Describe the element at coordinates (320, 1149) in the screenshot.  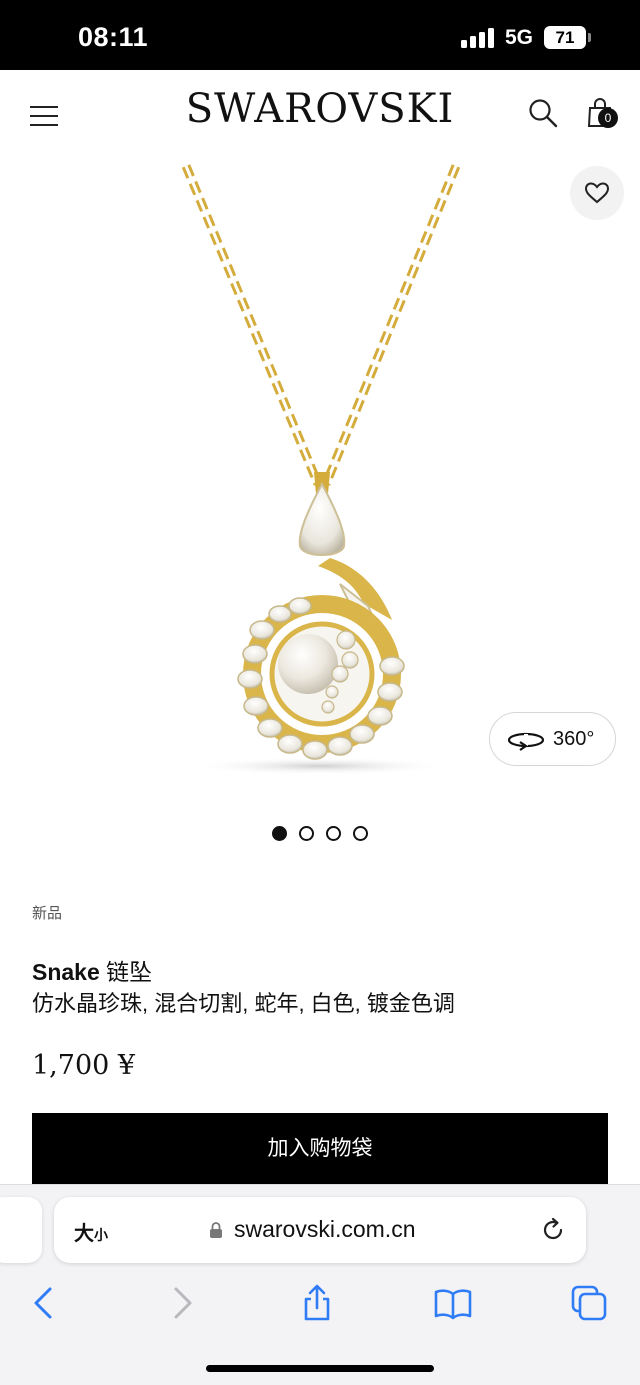
I see `add-to-bag-button: 加入购物袋` at that location.